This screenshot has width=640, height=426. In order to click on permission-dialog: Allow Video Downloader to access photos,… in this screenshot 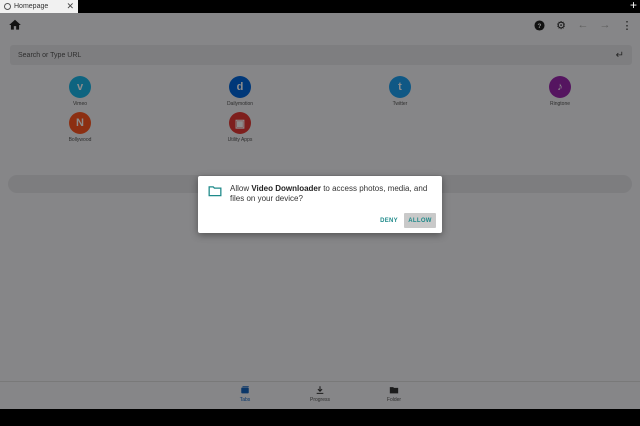, I will do `click(320, 204)`.